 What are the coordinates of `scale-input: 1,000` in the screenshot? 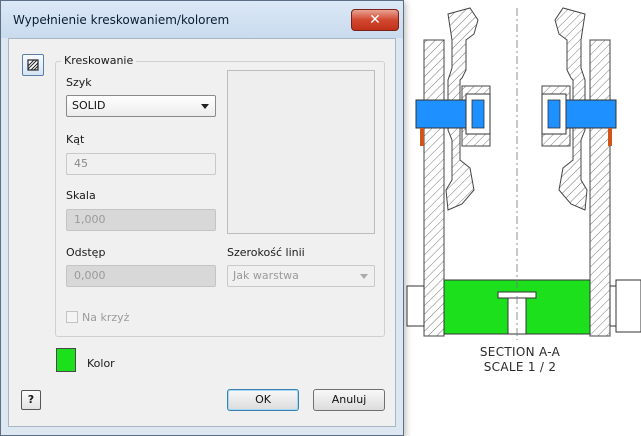 It's located at (141, 220).